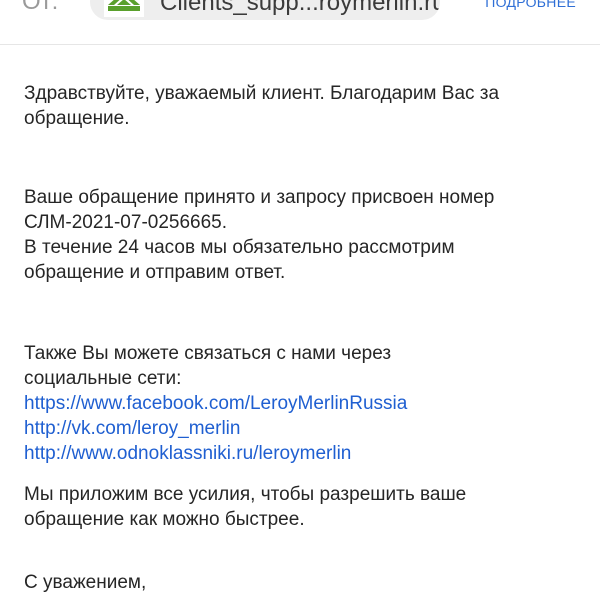 Image resolution: width=600 pixels, height=600 pixels. I want to click on request-number: СЛМ-2021-07-0256665., so click(126, 222).